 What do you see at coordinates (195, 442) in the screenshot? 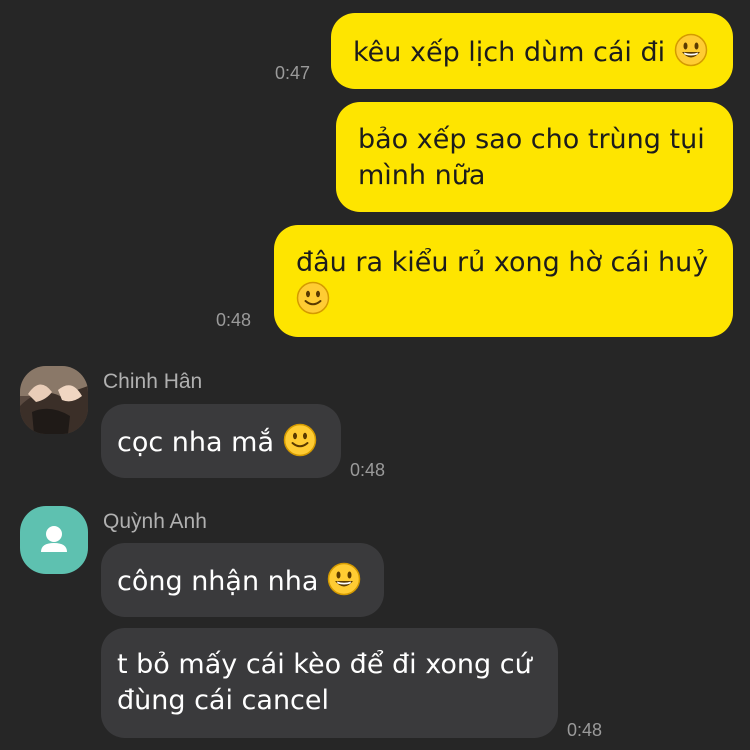
I see `message-text: cọc nha mắ` at bounding box center [195, 442].